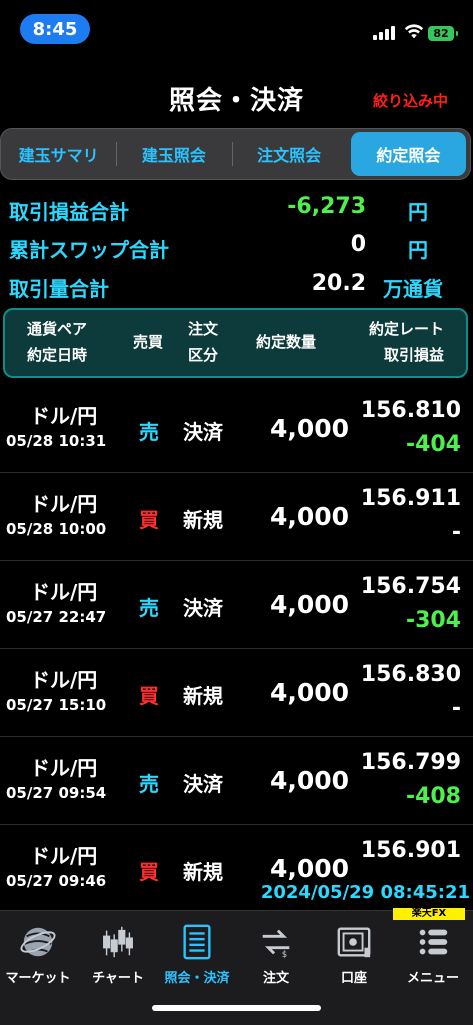  What do you see at coordinates (236, 287) in the screenshot?
I see `summary-volume: 取引量合計 20.2 万通貨` at bounding box center [236, 287].